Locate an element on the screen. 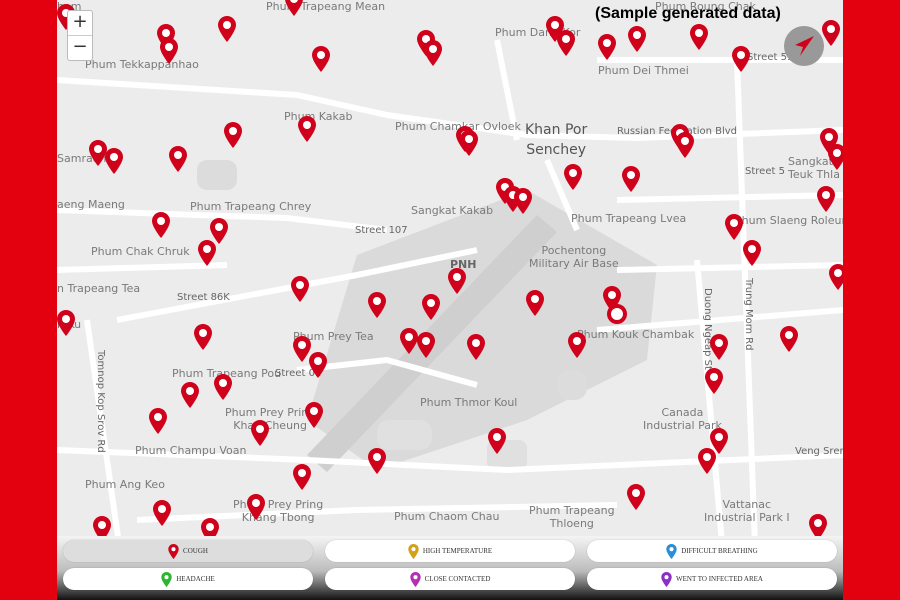 Image resolution: width=900 pixels, height=600 pixels. place-trapeang-tea: n Trapeang Tea is located at coordinates (99, 288).